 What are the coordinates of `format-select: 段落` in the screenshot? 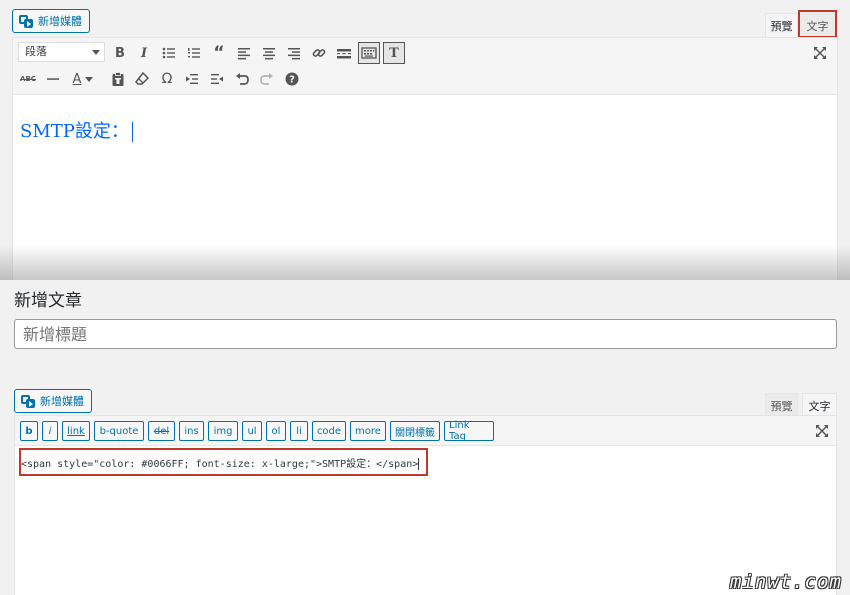 It's located at (61, 52).